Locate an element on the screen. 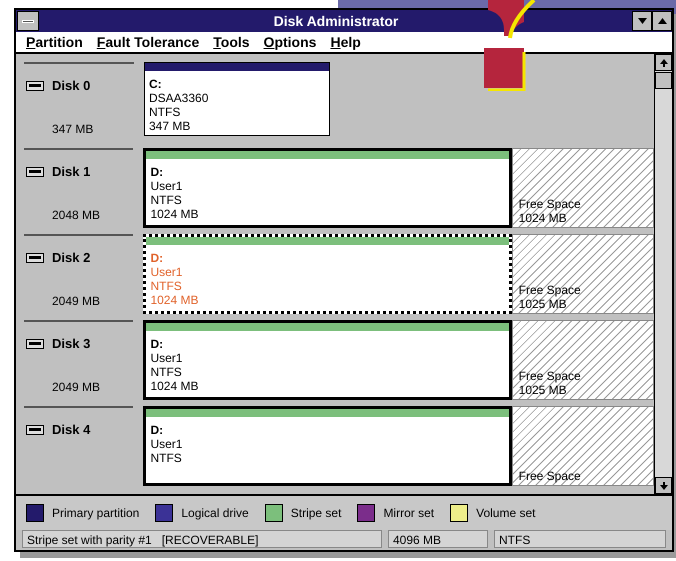 This screenshot has height=561, width=676. maximize-button is located at coordinates (662, 21).